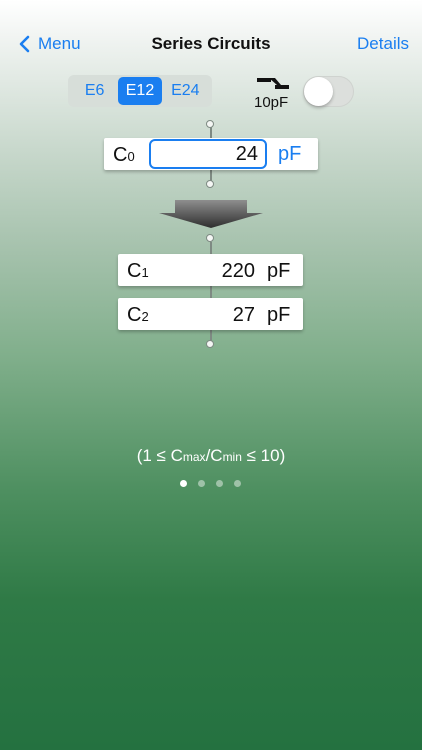  Describe the element at coordinates (194, 457) in the screenshot. I see `ratio-max-sub: max` at that location.